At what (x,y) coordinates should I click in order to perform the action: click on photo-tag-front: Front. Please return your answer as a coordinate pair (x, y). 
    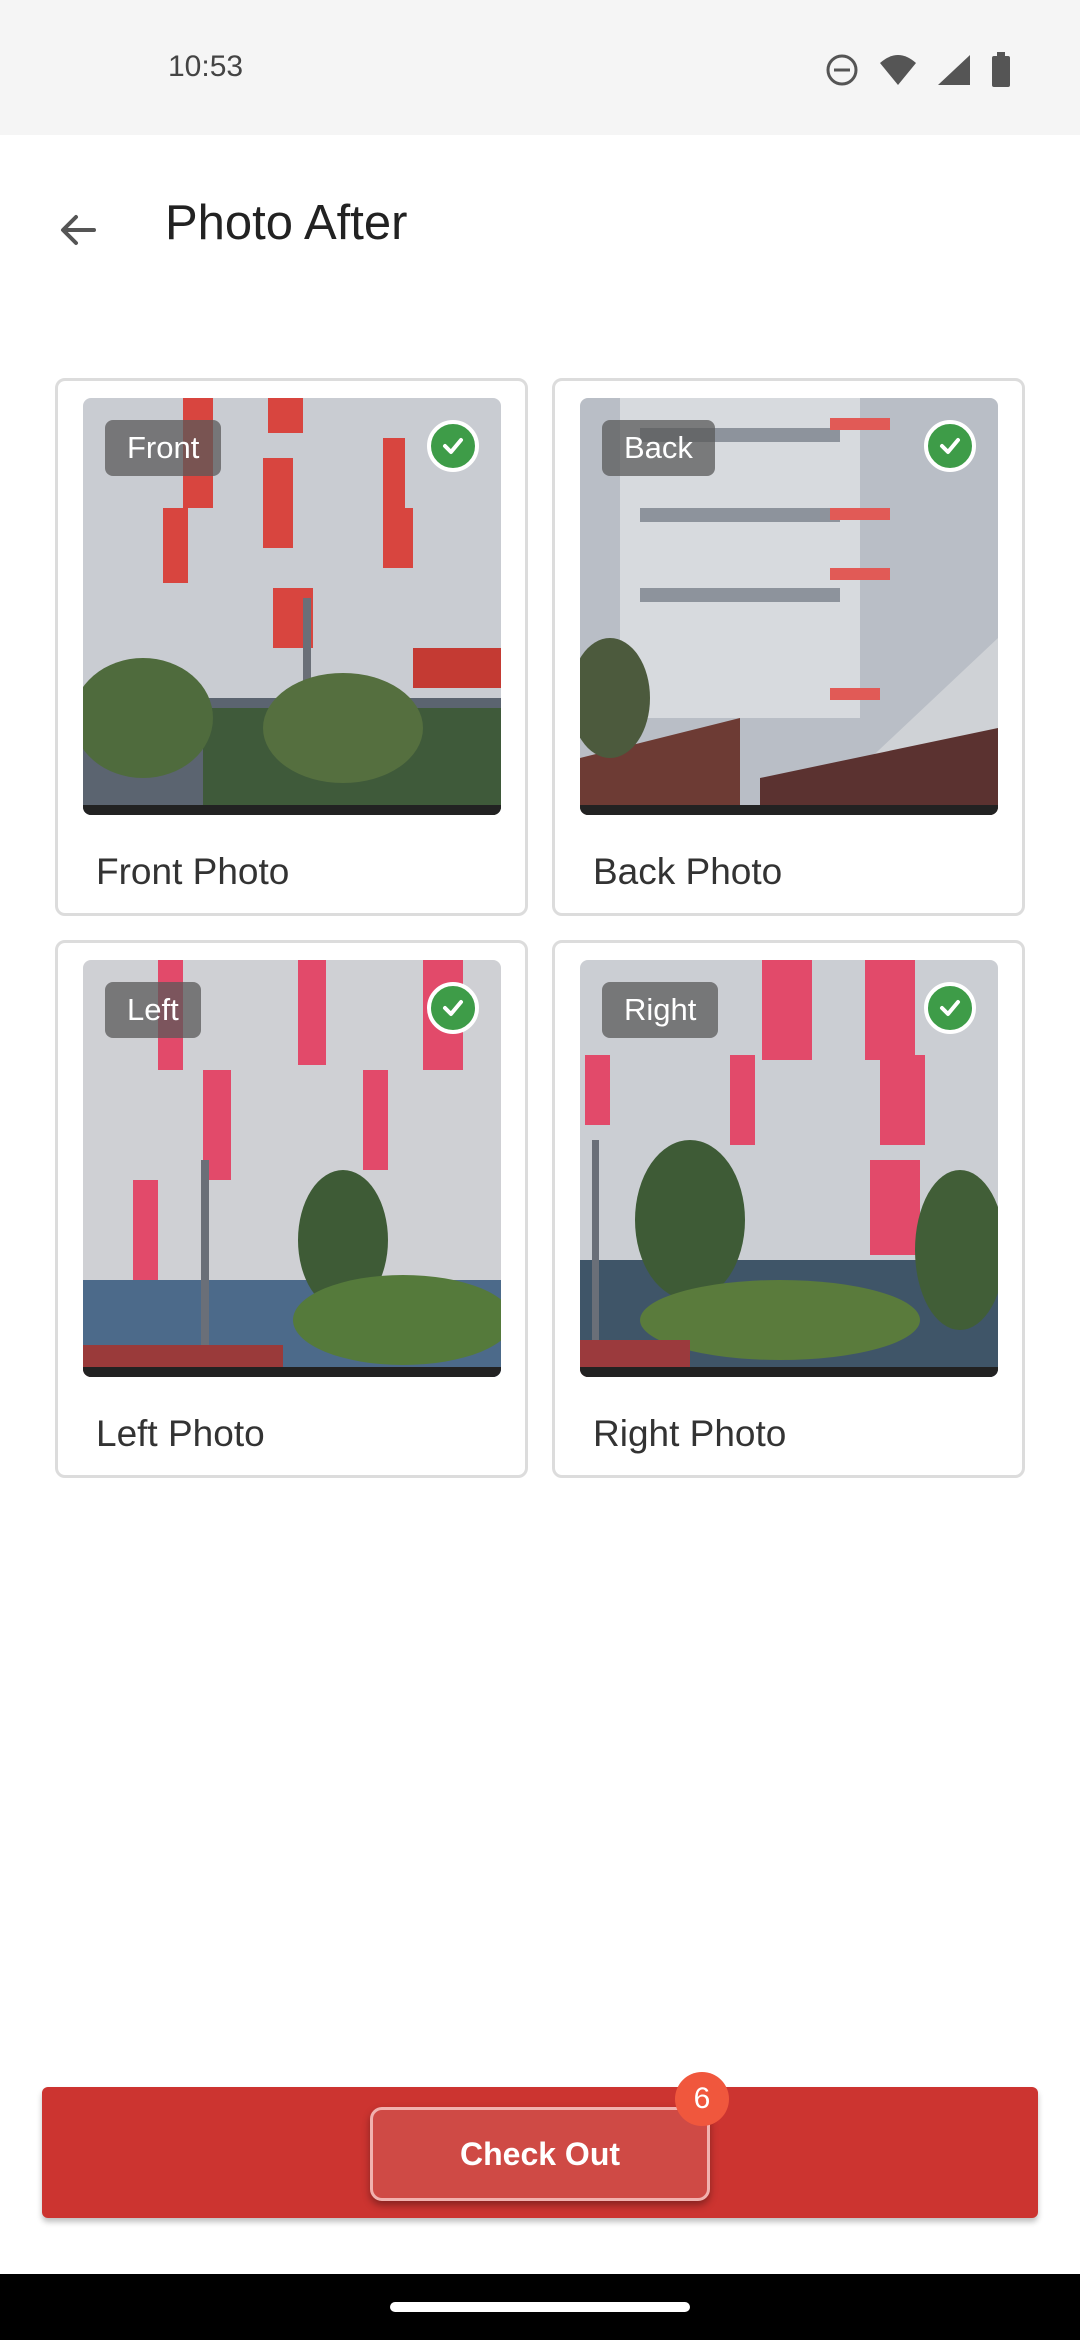
    Looking at the image, I should click on (163, 448).